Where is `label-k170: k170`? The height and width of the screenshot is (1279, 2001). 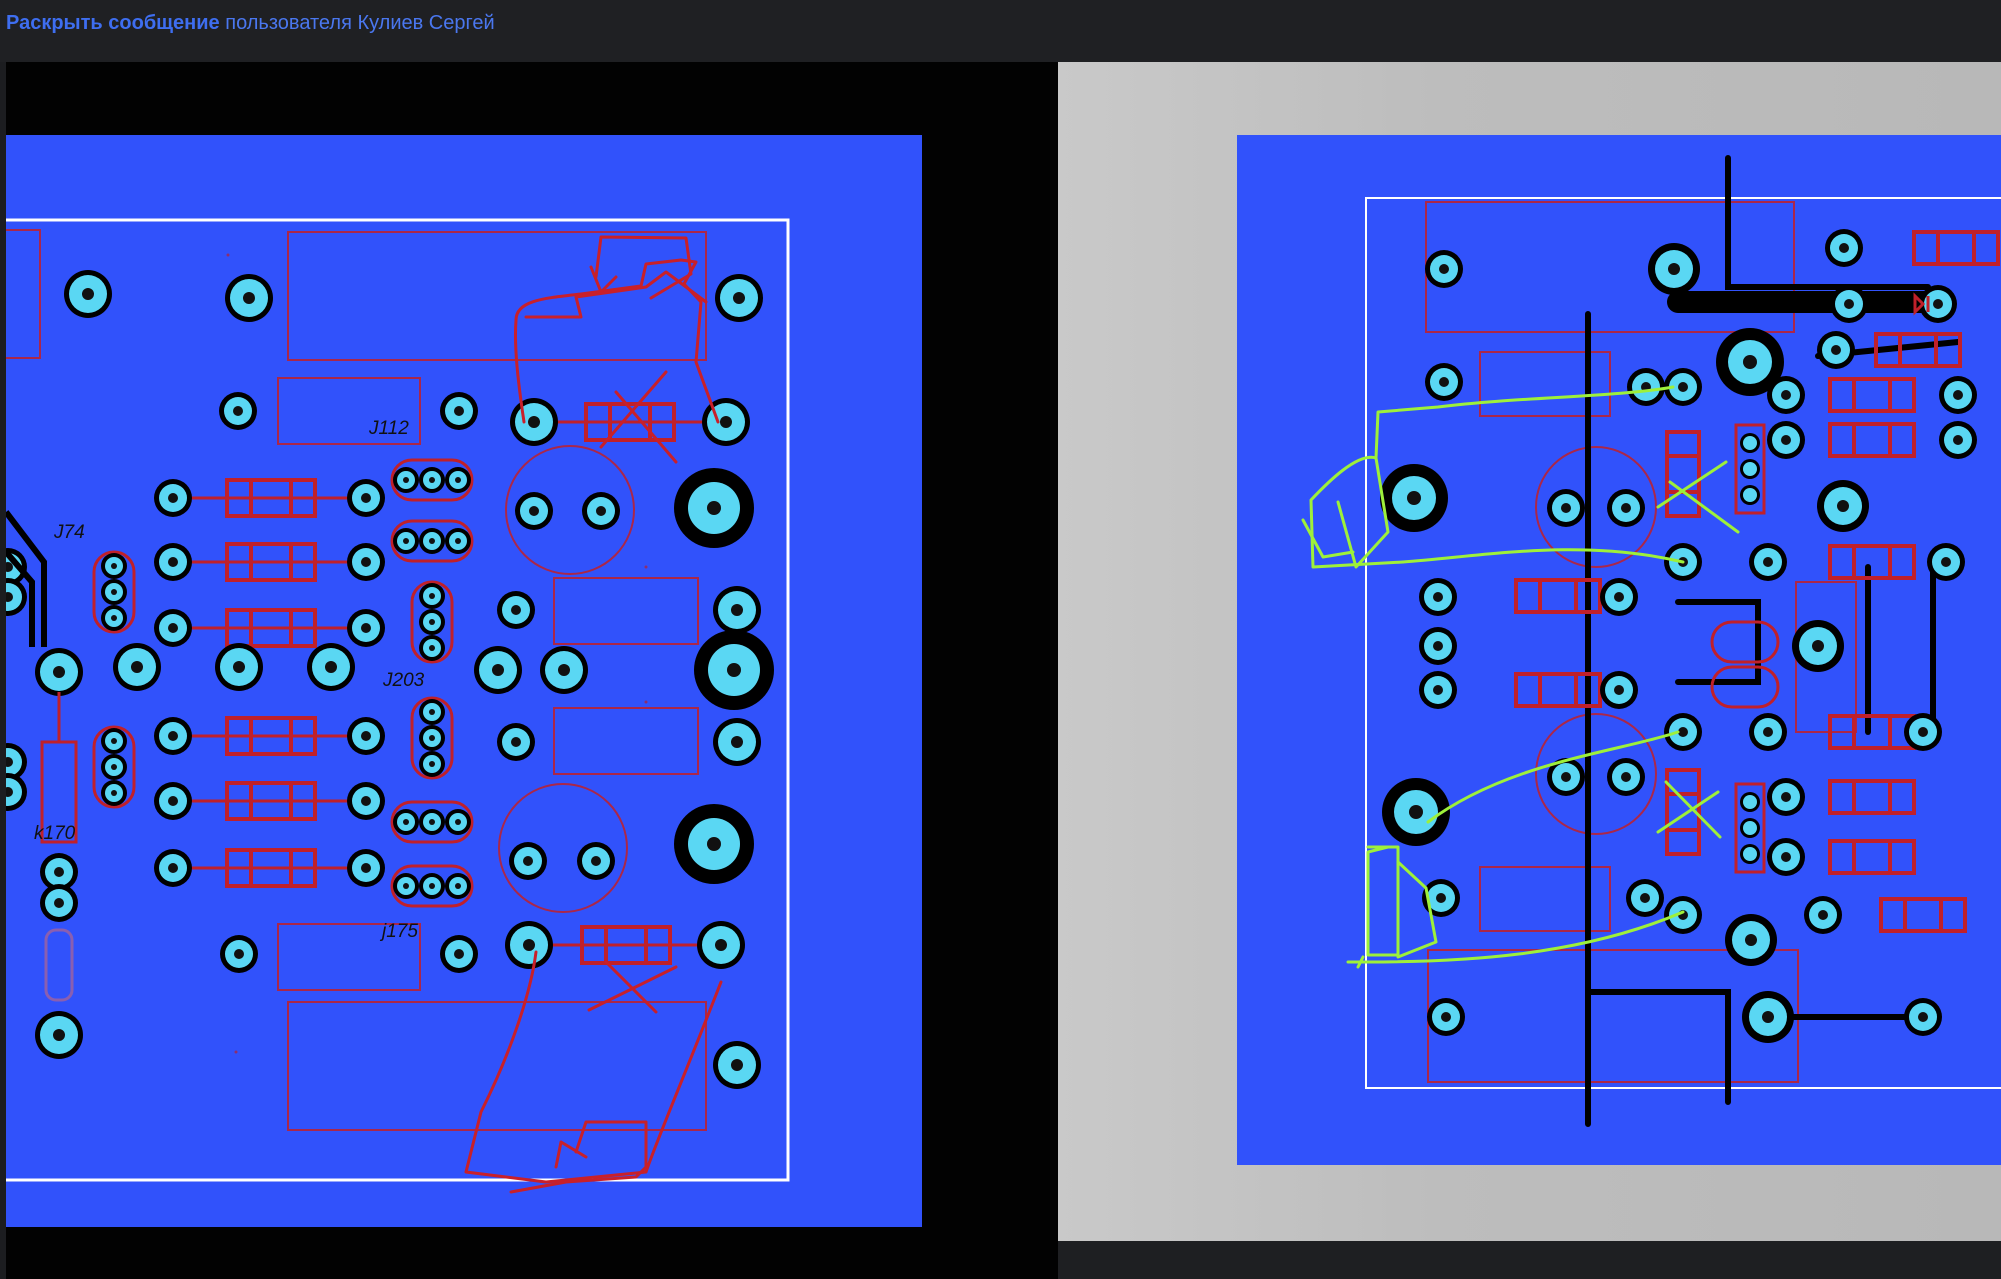
label-k170: k170 is located at coordinates (55, 833).